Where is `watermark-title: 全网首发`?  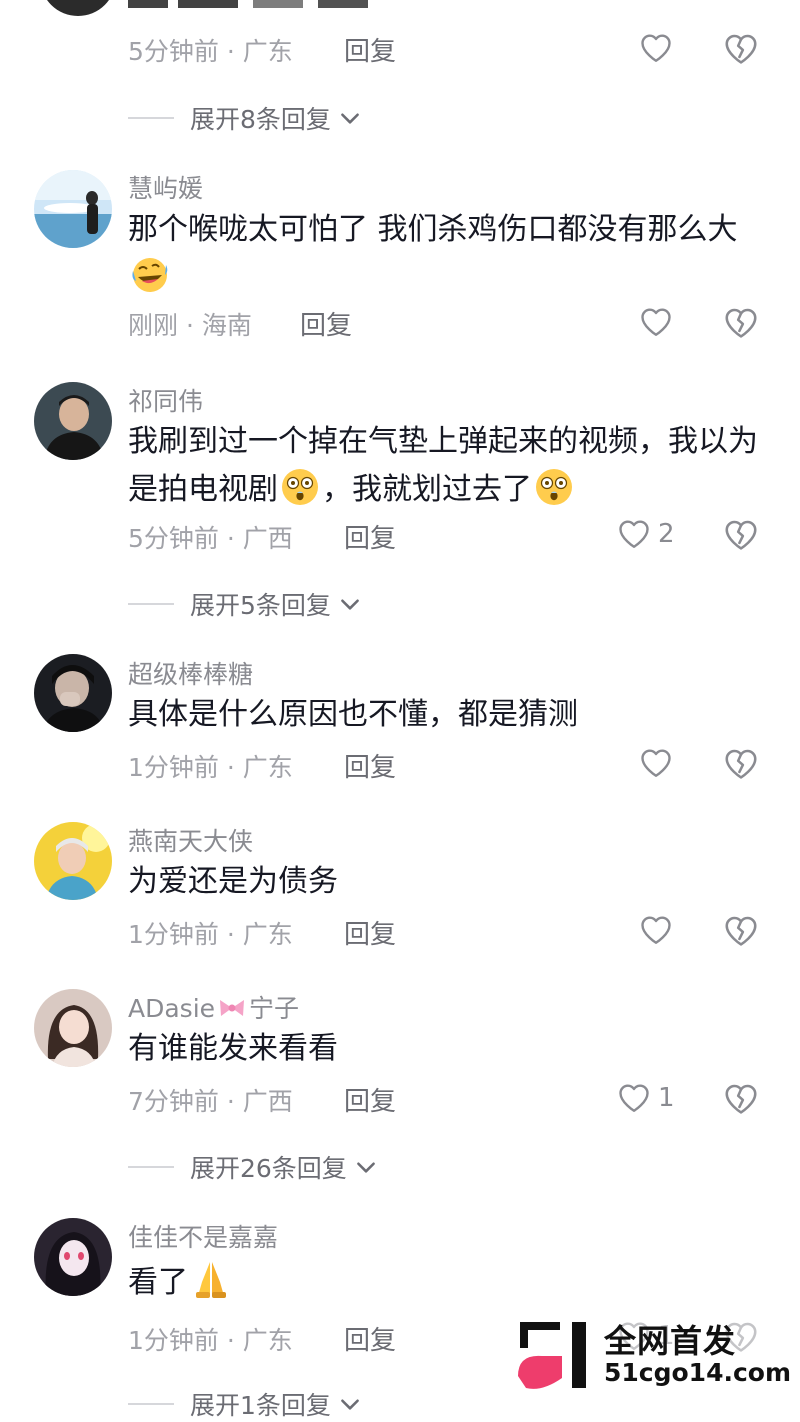 watermark-title: 全网首发 is located at coordinates (670, 1341).